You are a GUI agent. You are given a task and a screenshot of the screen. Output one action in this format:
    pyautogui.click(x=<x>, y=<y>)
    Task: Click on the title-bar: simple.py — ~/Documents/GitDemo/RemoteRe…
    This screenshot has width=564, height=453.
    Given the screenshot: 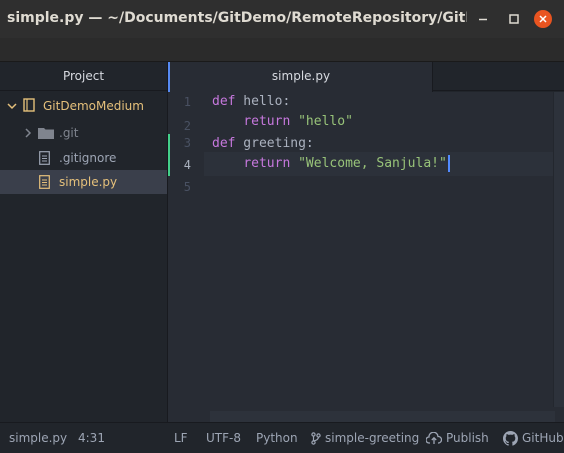 What is the action you would take?
    pyautogui.click(x=282, y=19)
    